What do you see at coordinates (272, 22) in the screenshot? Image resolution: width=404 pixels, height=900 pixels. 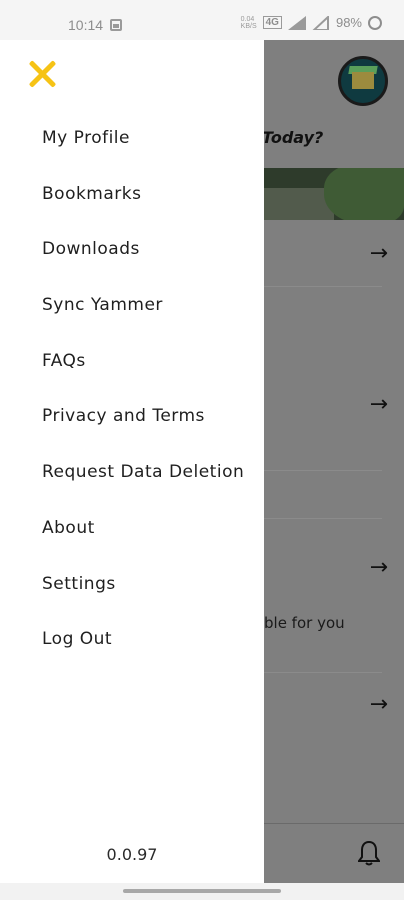 I see `network-type-badge: 4G` at bounding box center [272, 22].